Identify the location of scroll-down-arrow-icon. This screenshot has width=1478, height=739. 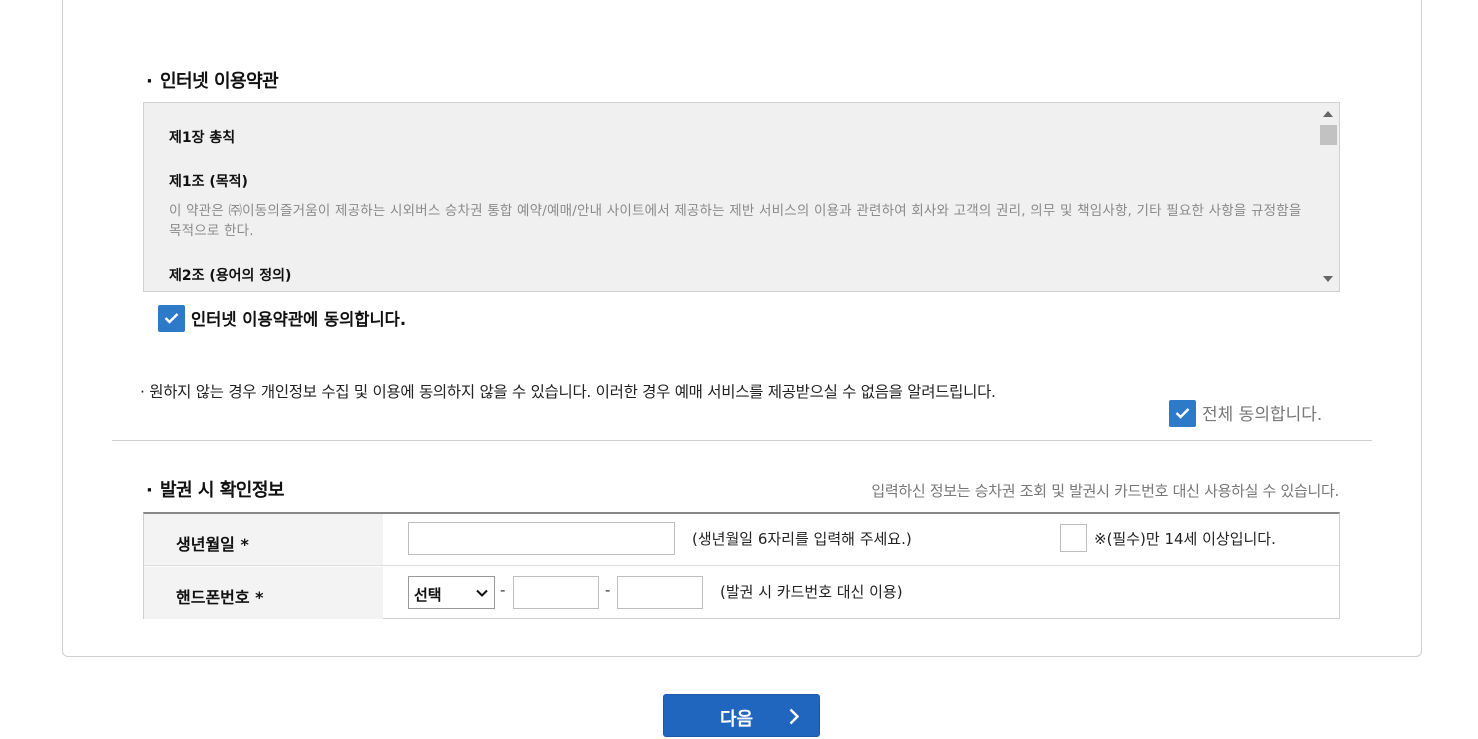
(1328, 279).